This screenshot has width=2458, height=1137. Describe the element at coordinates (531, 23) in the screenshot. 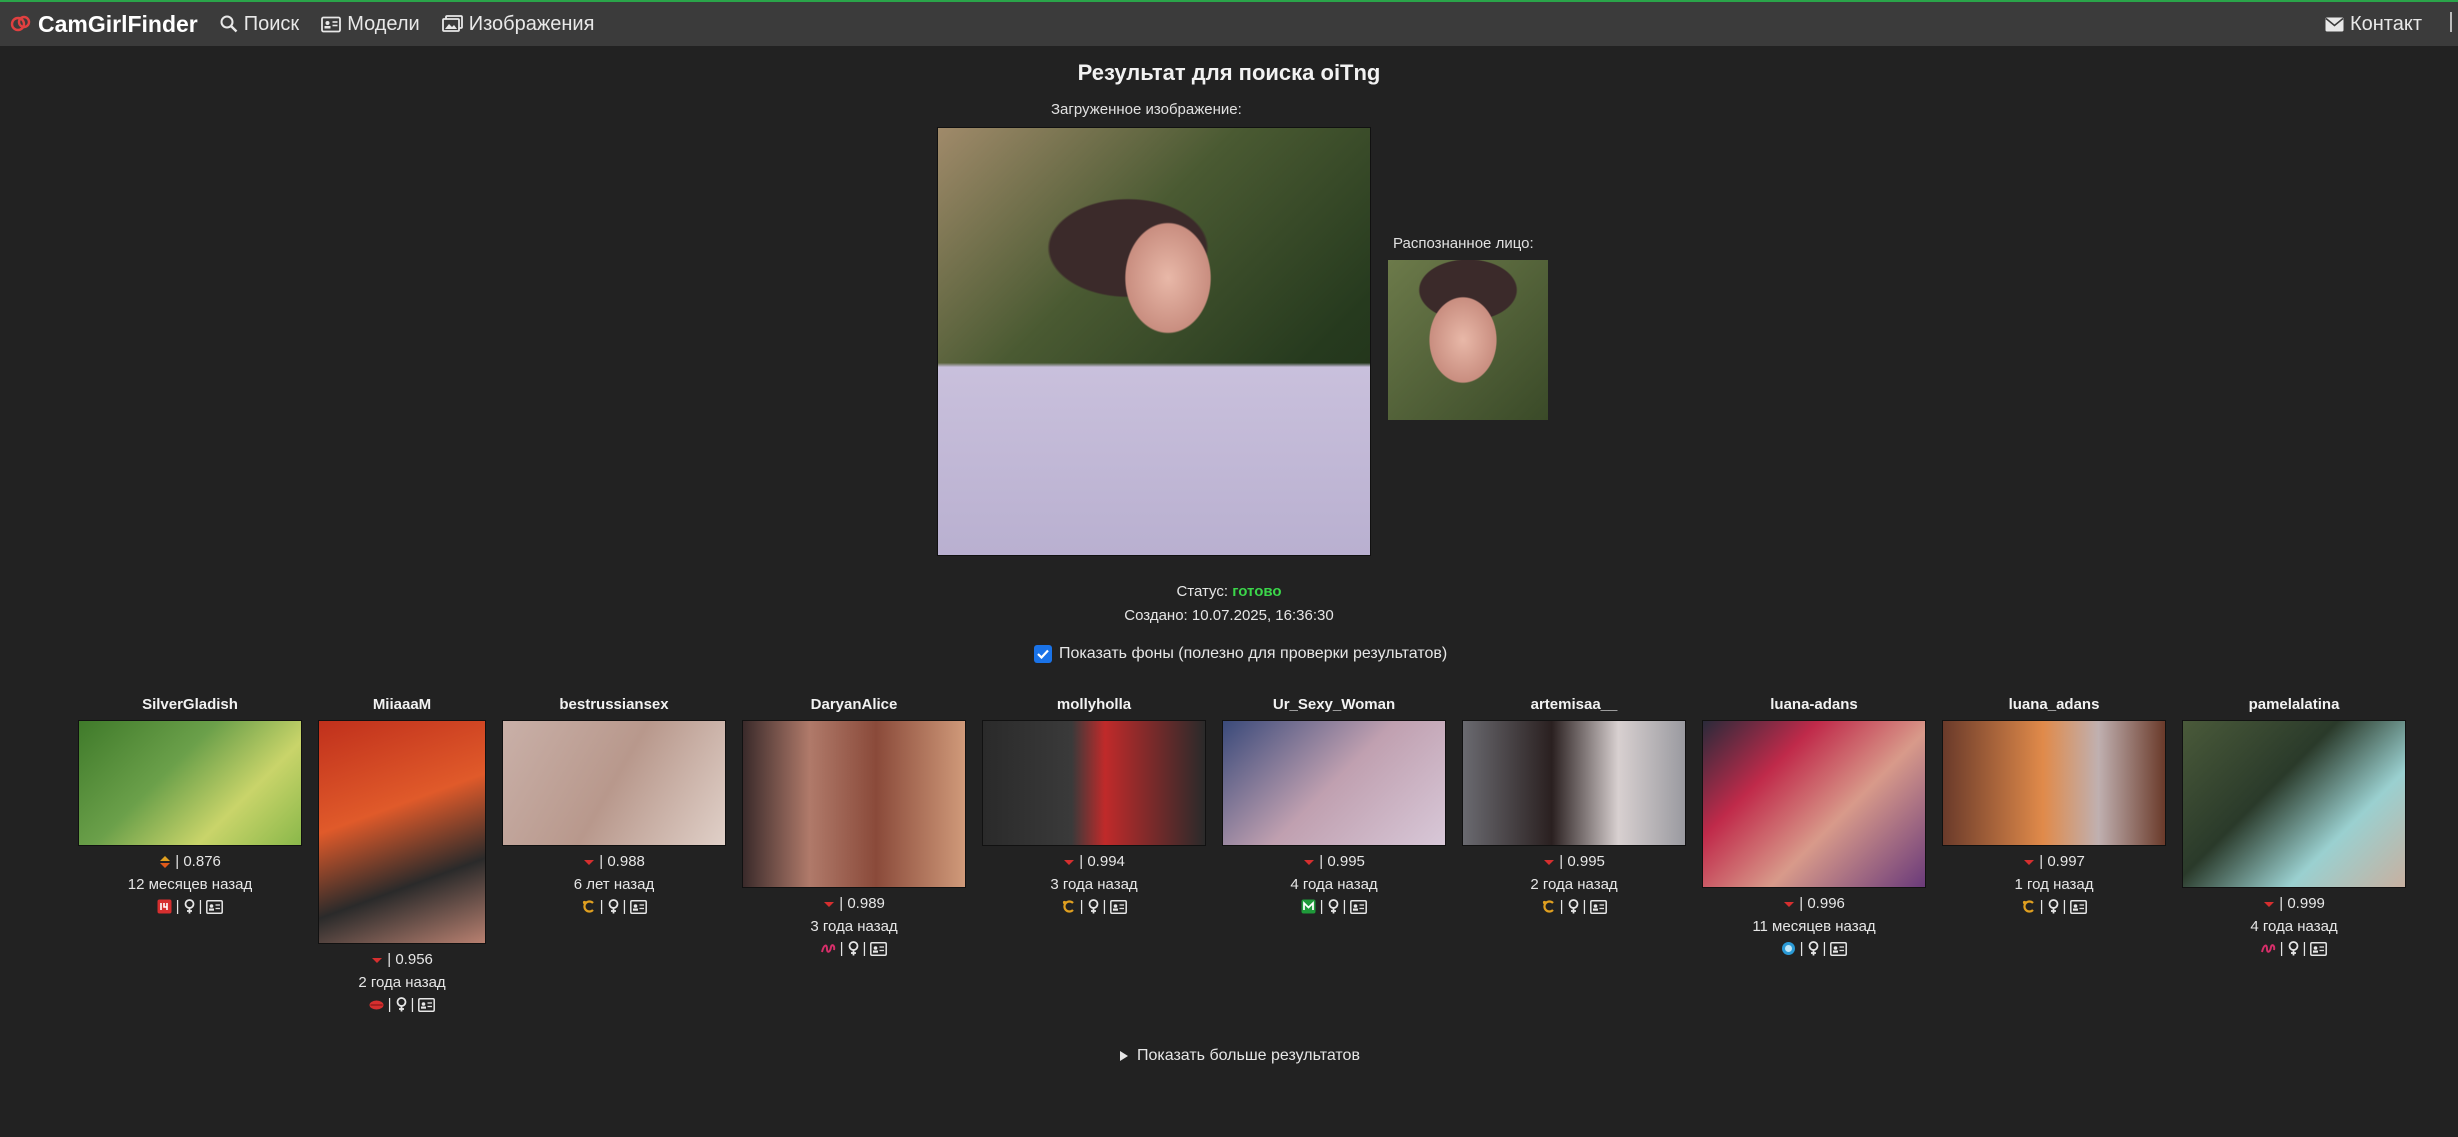

I see `nav-images-label: Изображения` at that location.